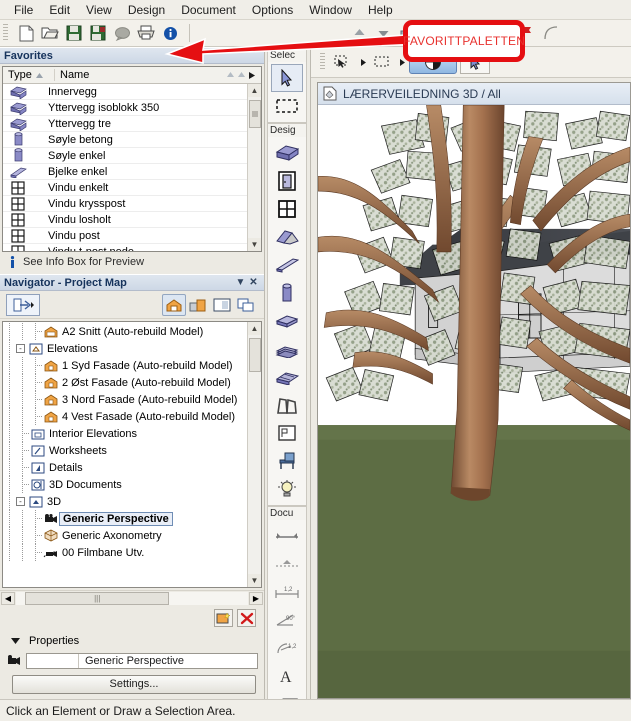 This screenshot has width=631, height=721. Describe the element at coordinates (287, 648) in the screenshot. I see `radial-dimension-icon: 1,2` at that location.